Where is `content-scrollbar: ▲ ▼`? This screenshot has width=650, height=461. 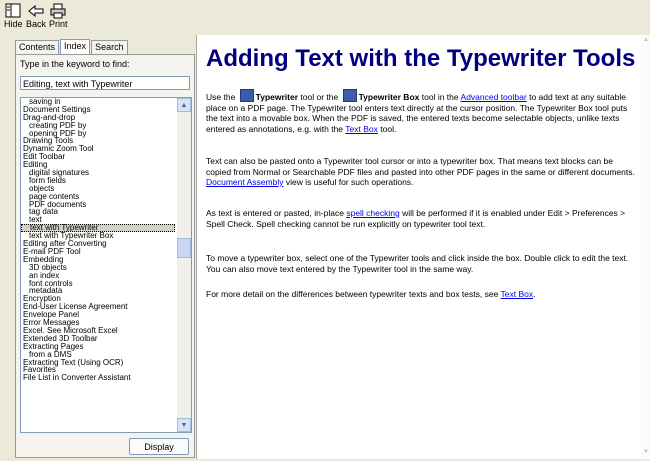
content-scrollbar: ▲ ▼ is located at coordinates (645, 247).